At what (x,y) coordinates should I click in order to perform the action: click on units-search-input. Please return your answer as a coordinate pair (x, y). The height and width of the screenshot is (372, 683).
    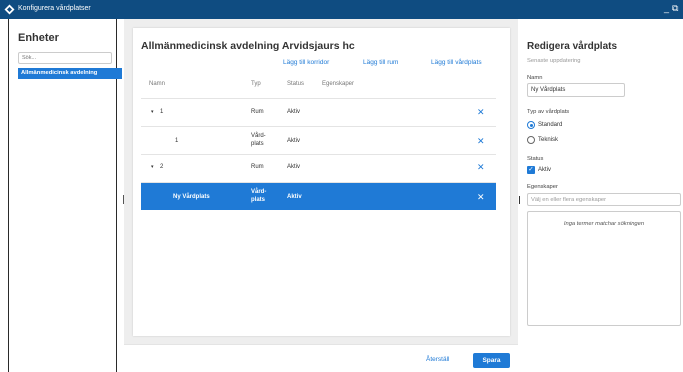
    Looking at the image, I should click on (65, 58).